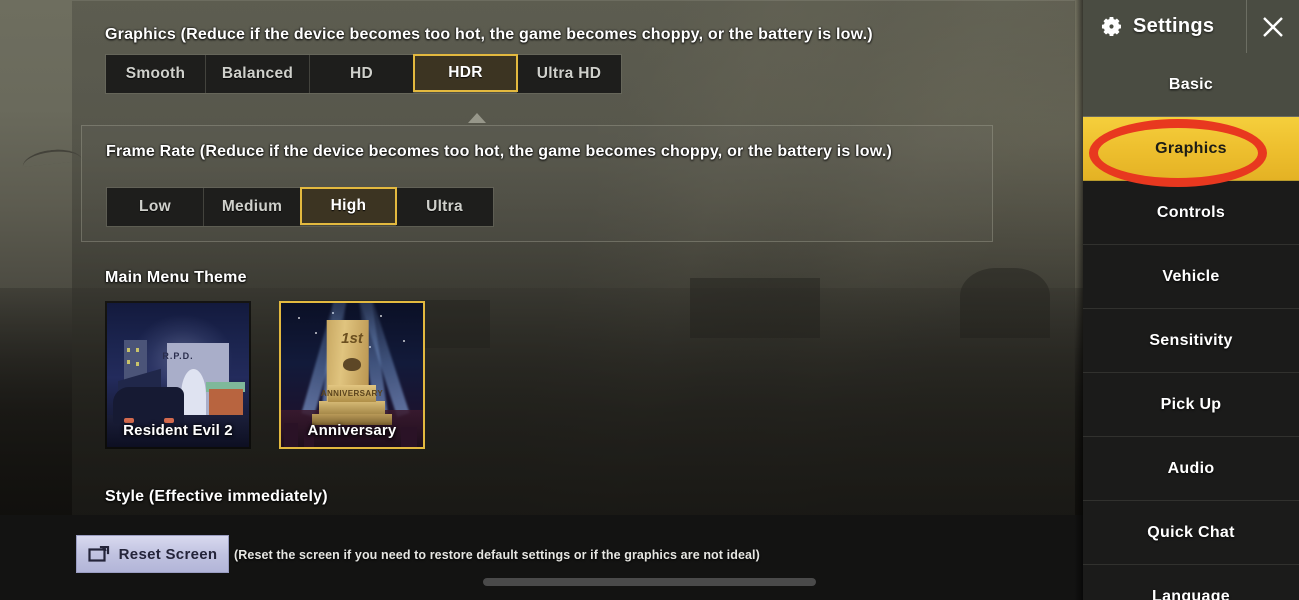  I want to click on theme-card-resident-evil-2: R.P.D. Resident Evil 2, so click(178, 375).